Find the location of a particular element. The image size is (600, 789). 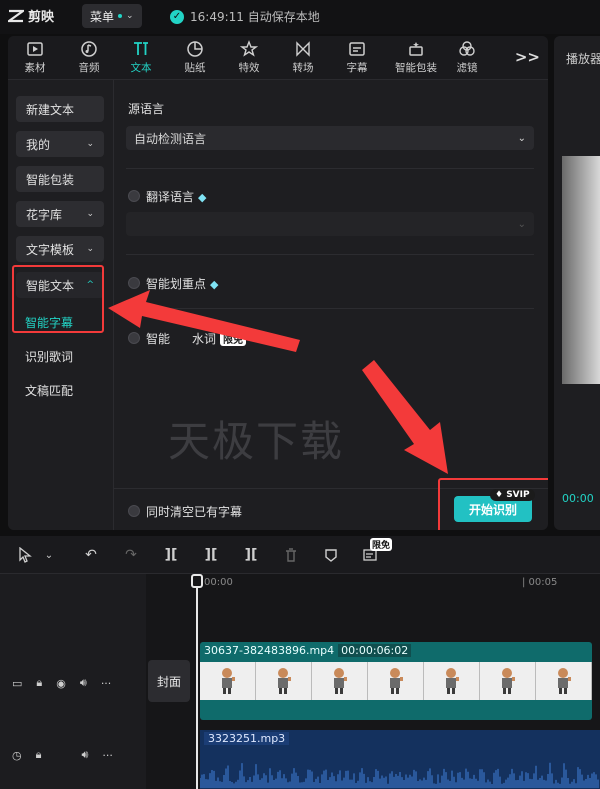

trim-left-icon: ][ is located at coordinates (211, 555).